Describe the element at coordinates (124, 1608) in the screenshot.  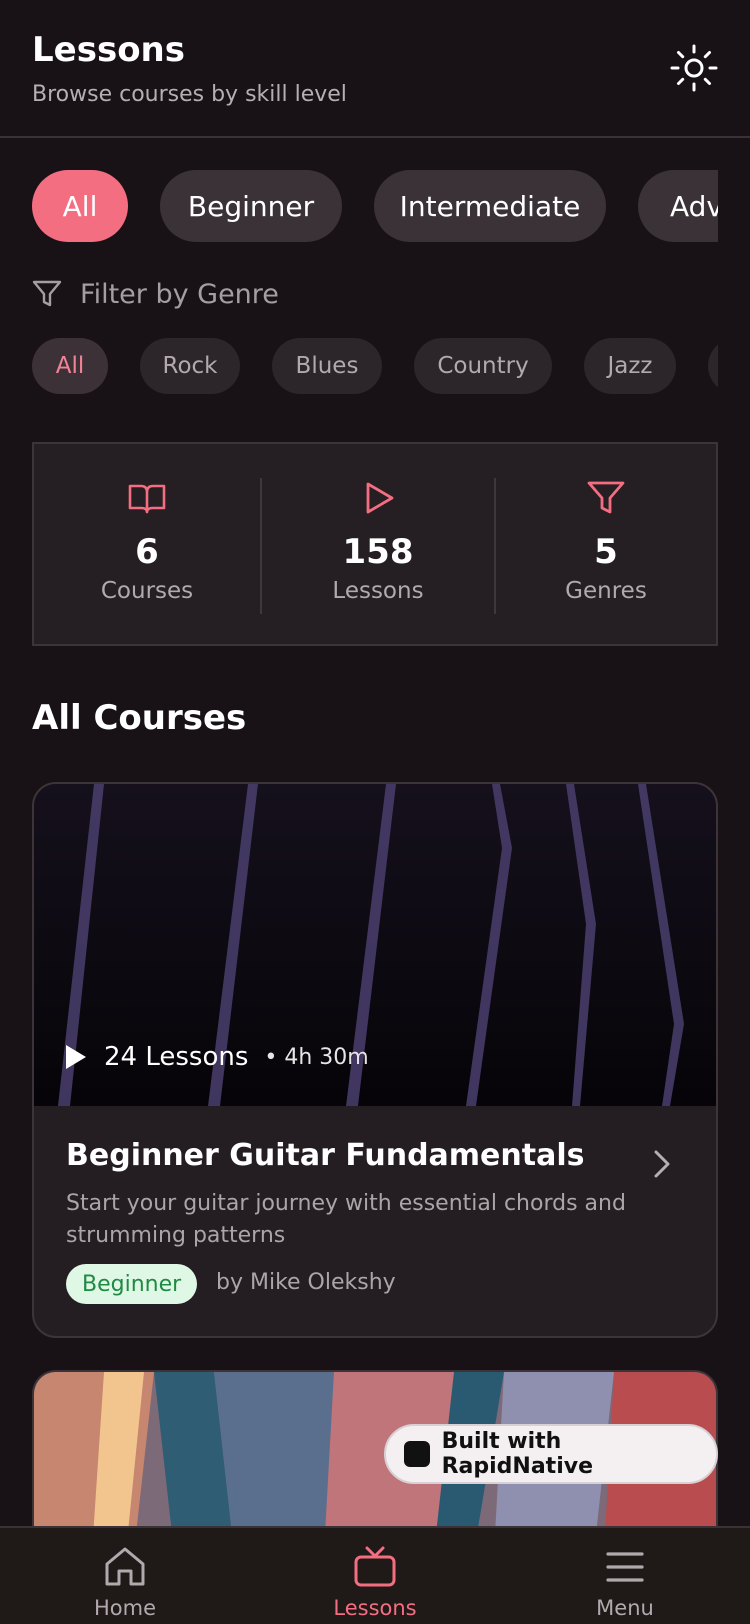
I see `tab-home-label: Home` at that location.